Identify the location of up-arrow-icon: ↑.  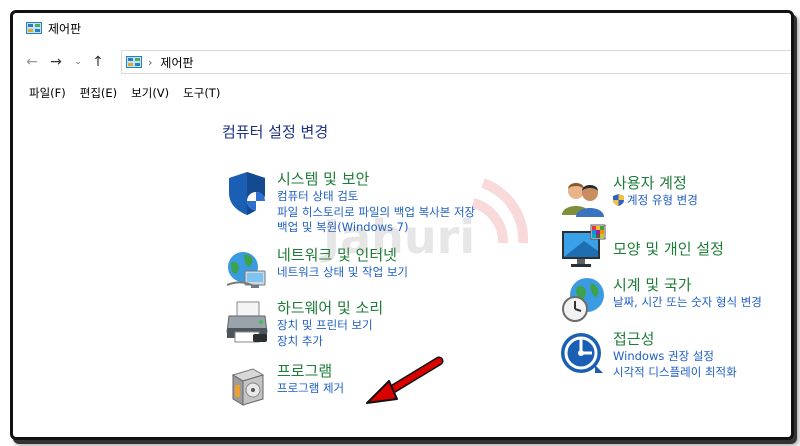
(98, 62).